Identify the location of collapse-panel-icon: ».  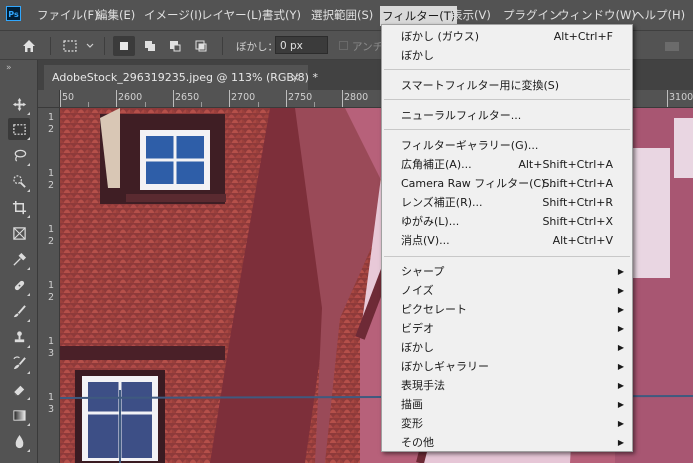
(8, 68).